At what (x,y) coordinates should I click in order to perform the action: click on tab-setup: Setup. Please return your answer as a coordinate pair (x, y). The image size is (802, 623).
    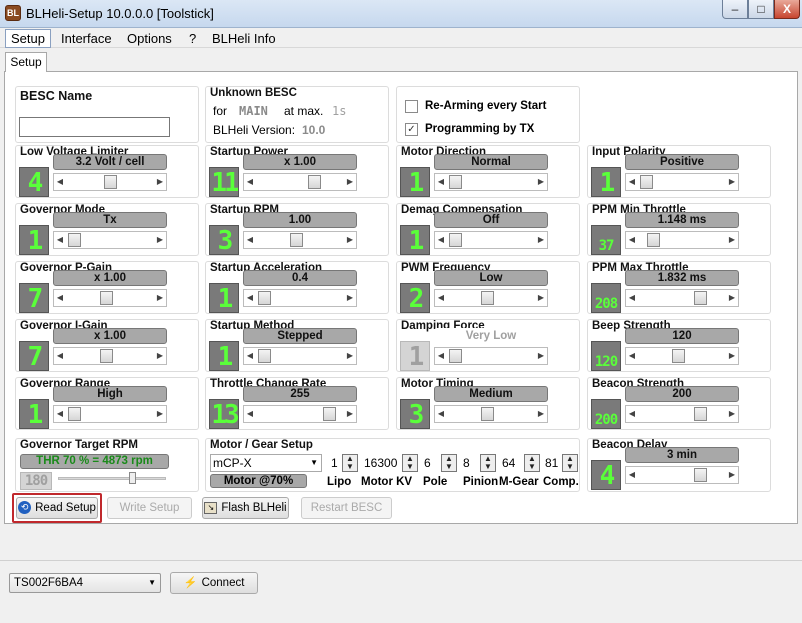
    Looking at the image, I should click on (26, 62).